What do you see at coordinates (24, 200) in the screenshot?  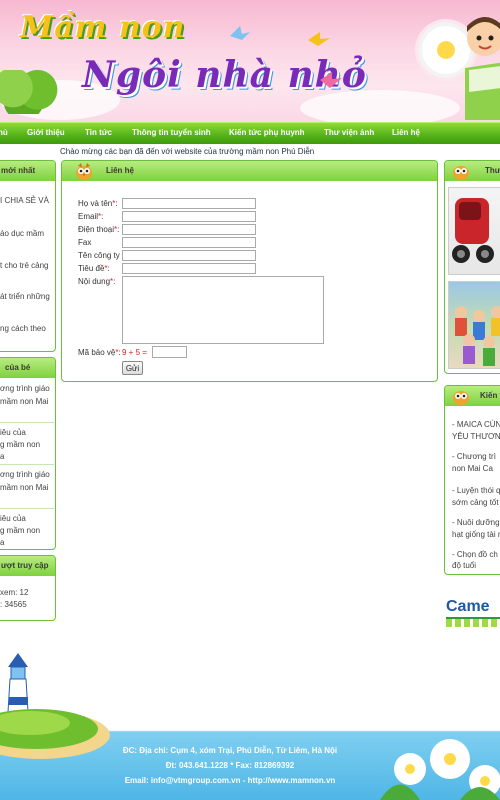 I see `news-link: I CHIA SẺ VÀ` at bounding box center [24, 200].